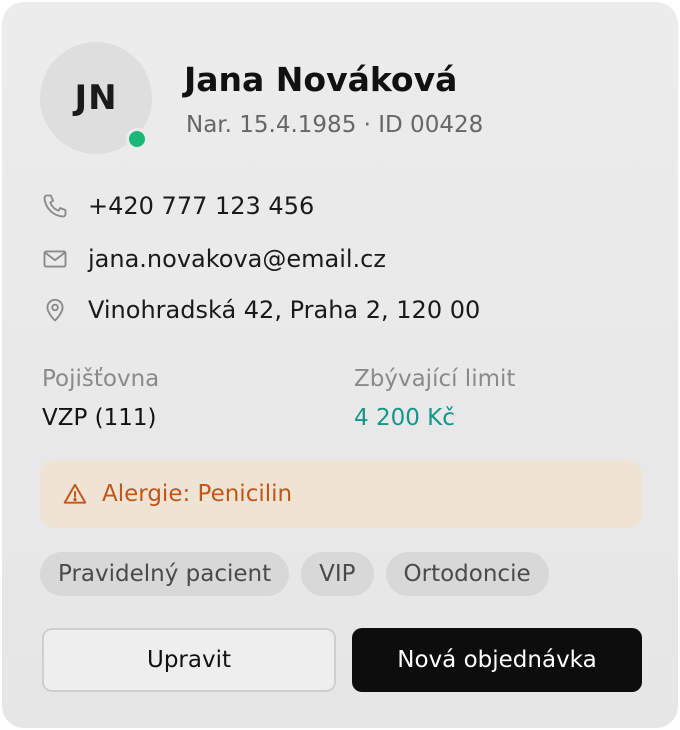 This screenshot has width=680, height=730. I want to click on edit-button: Upravit, so click(189, 660).